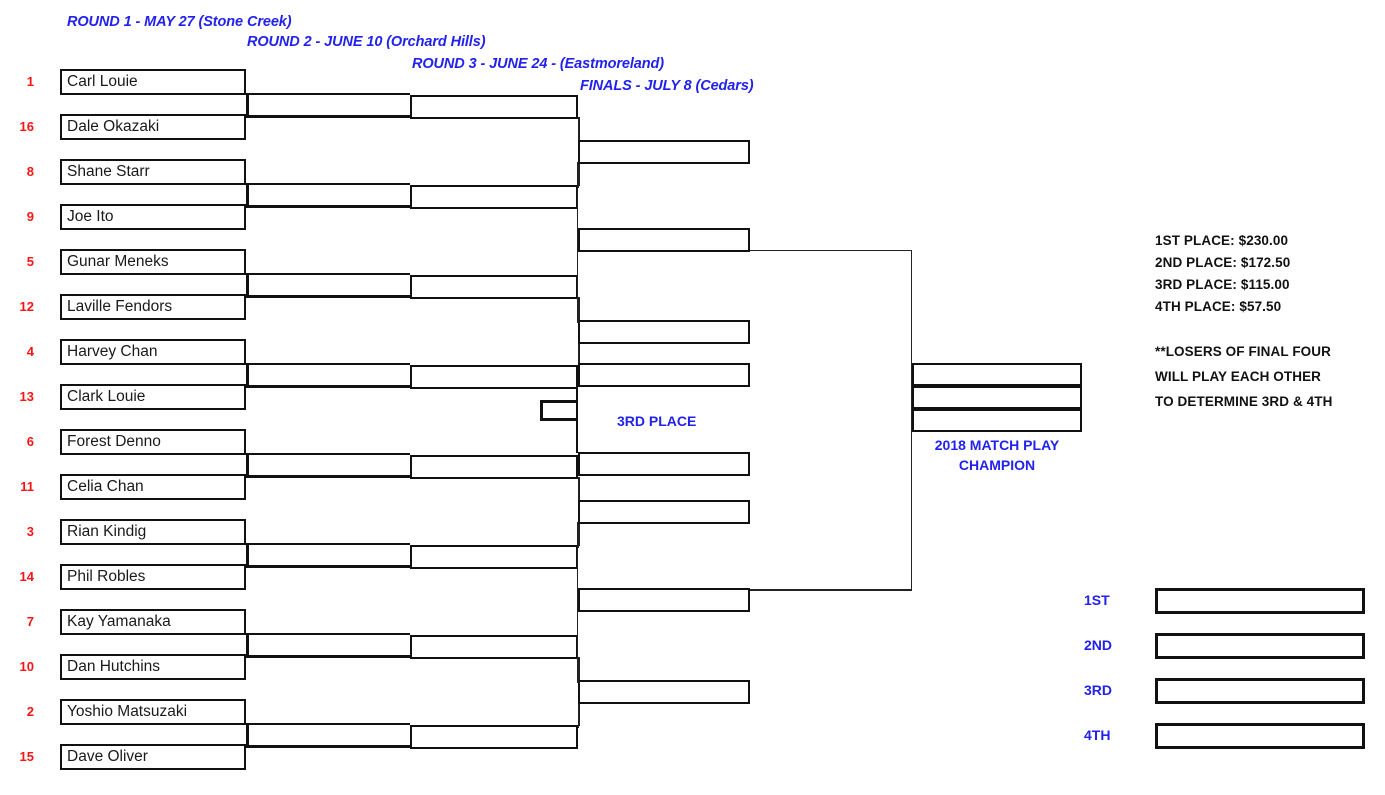  What do you see at coordinates (153, 442) in the screenshot?
I see `player-slot-9: Forest Denno` at bounding box center [153, 442].